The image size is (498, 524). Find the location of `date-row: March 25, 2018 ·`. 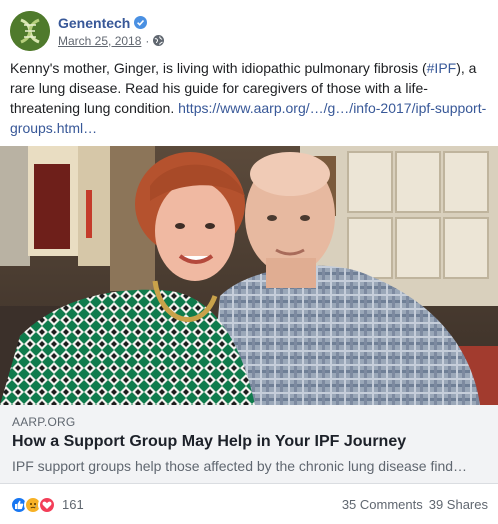

date-row: March 25, 2018 · is located at coordinates (111, 40).